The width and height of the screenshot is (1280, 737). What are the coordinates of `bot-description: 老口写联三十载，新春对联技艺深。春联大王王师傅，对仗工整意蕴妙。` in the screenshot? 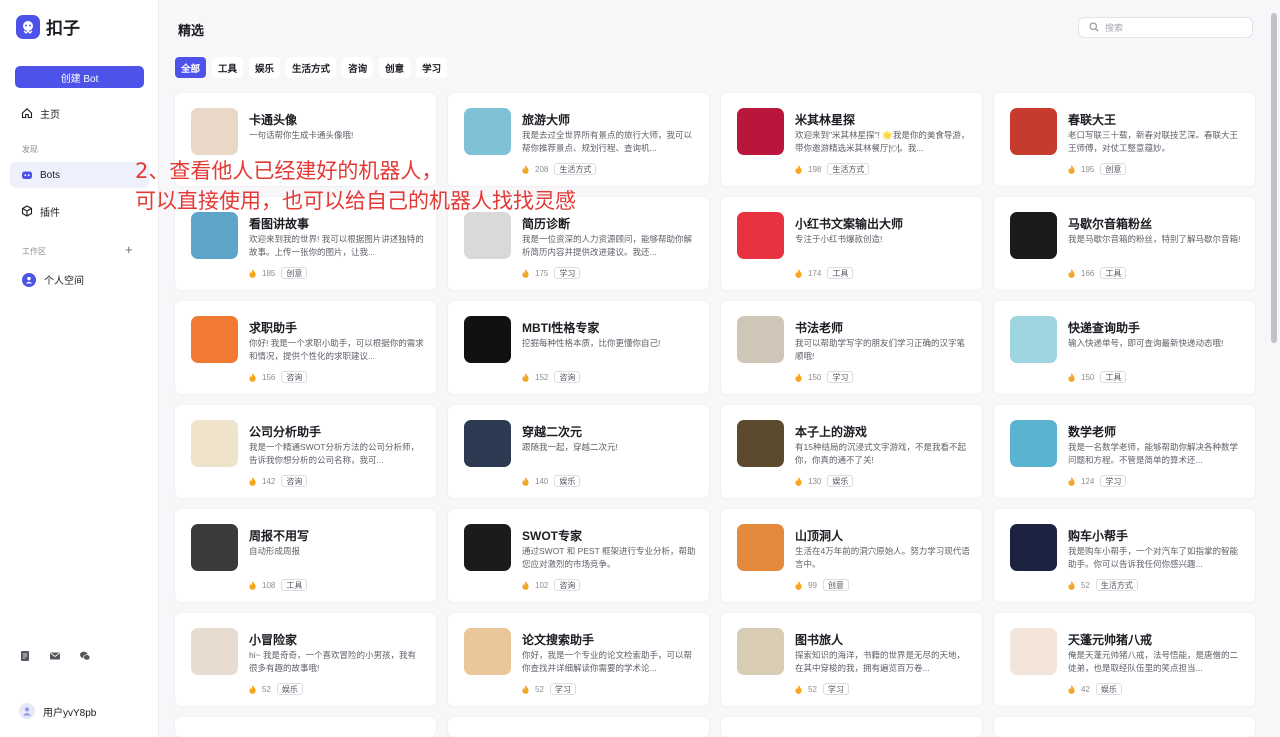 It's located at (1153, 141).